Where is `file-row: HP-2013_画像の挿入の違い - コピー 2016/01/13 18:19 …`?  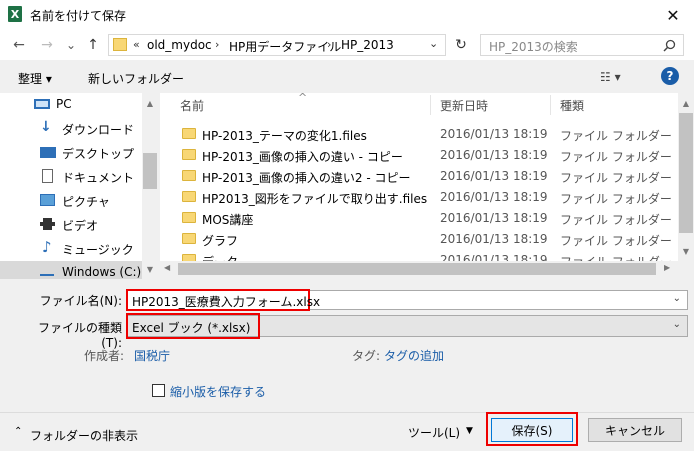
file-row: HP-2013_画像の挿入の違い - コピー 2016/01/13 18:19 … is located at coordinates (419, 155).